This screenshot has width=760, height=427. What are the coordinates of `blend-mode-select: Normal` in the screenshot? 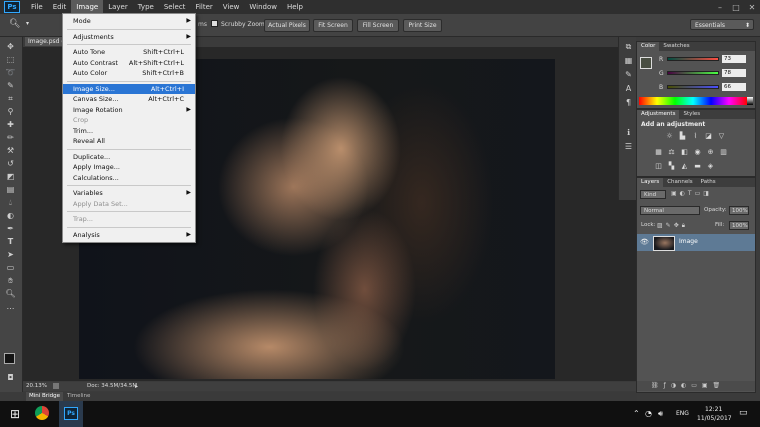 It's located at (670, 210).